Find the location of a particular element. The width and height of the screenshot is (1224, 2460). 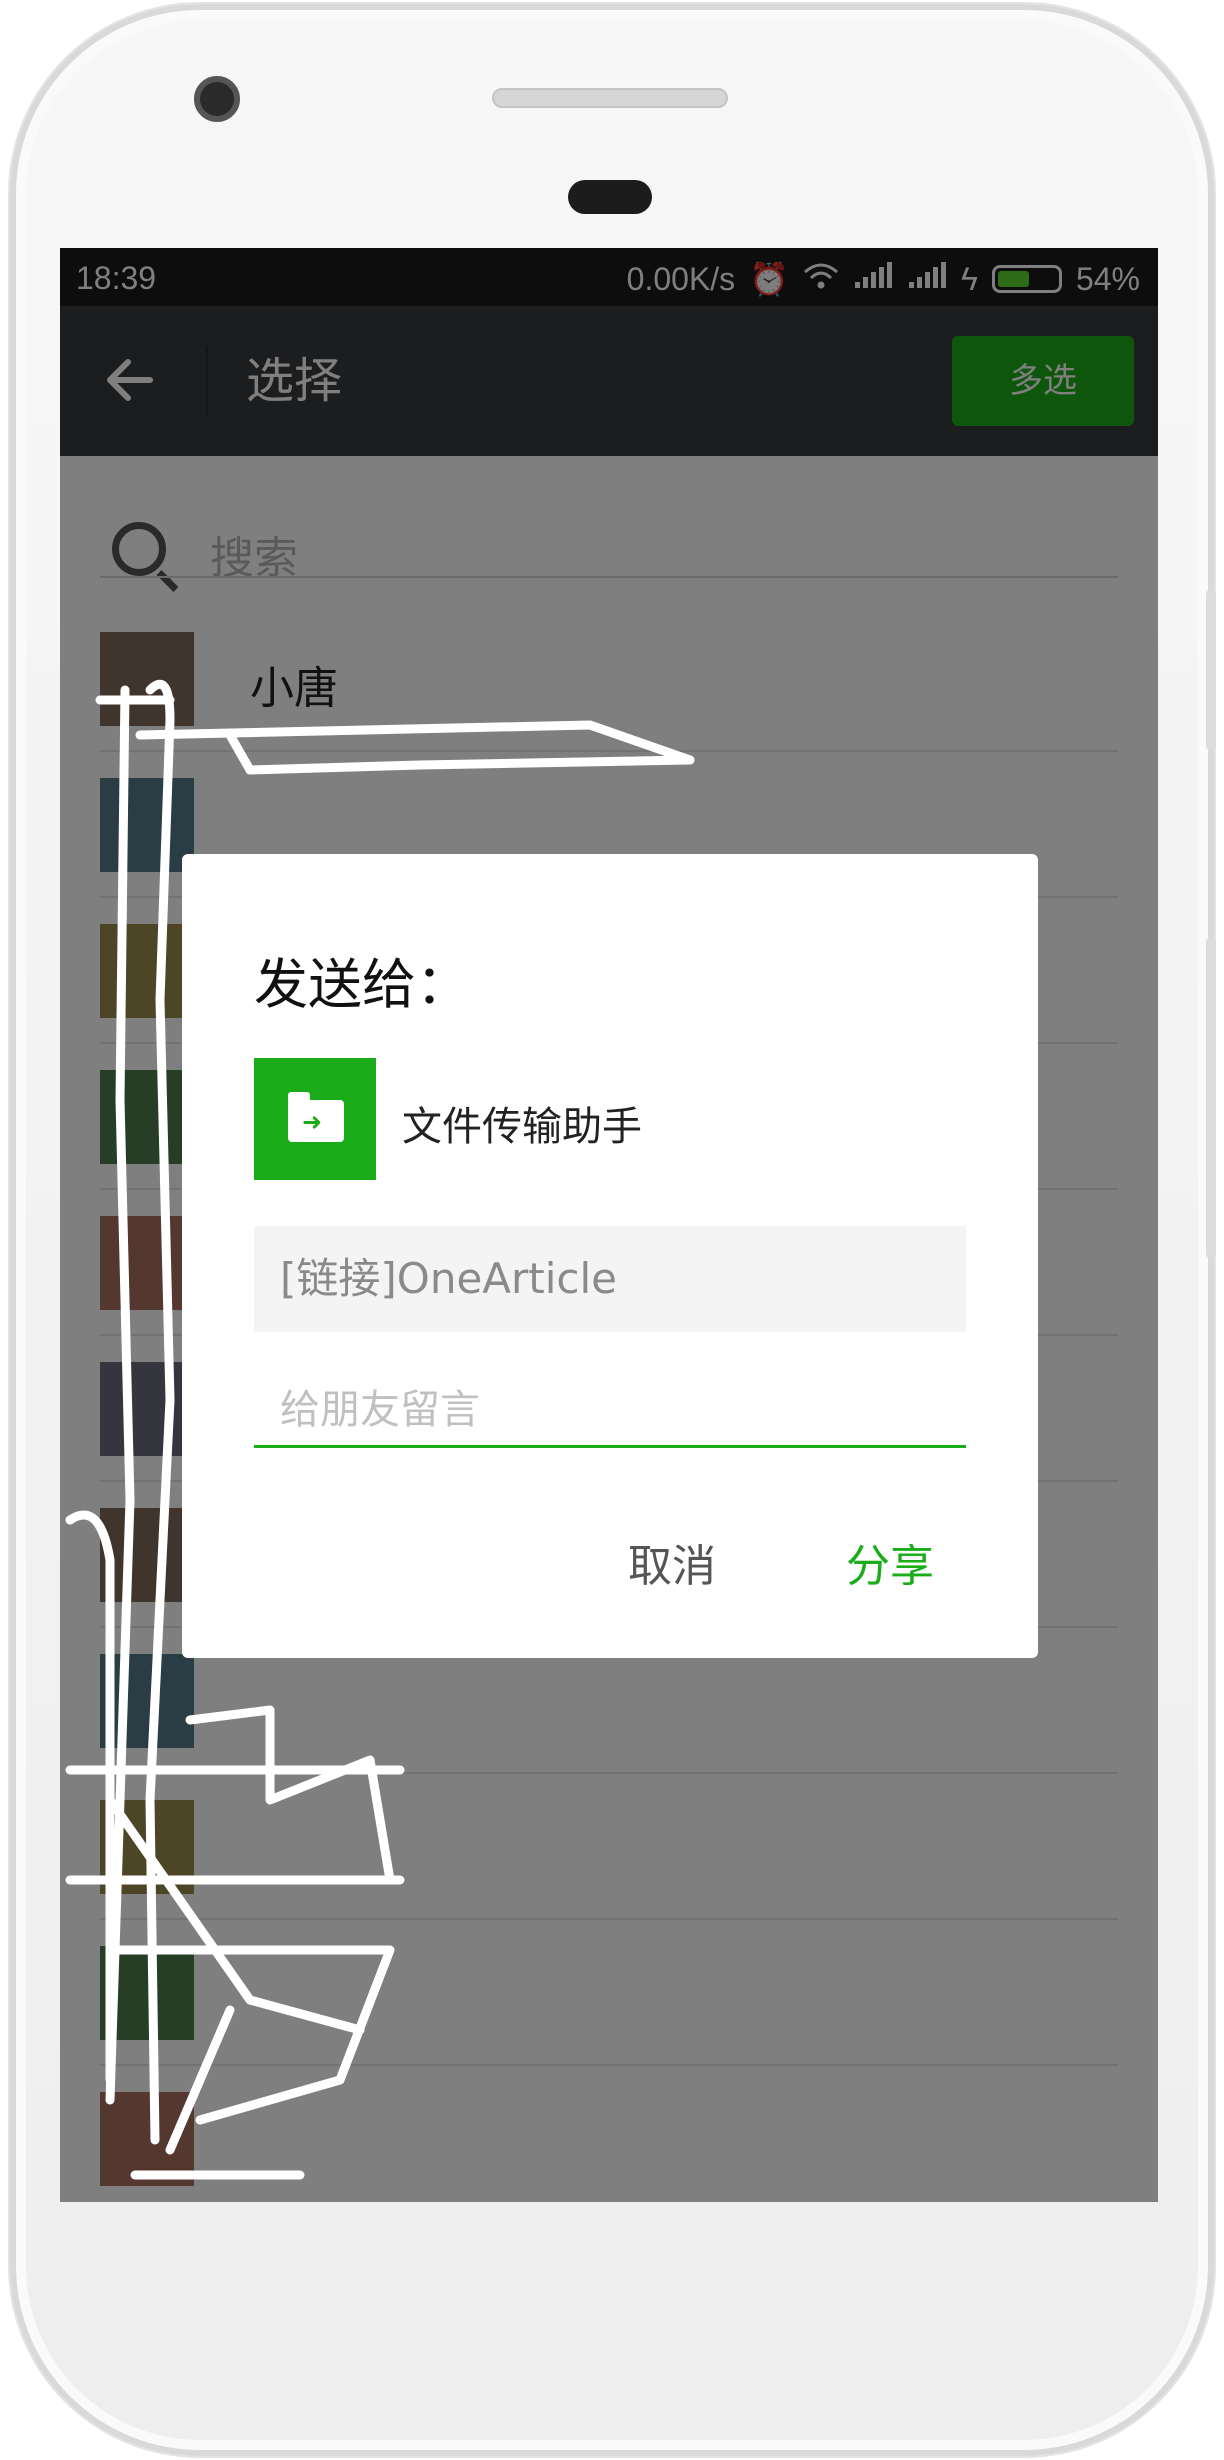

folder-shape: ➜ is located at coordinates (316, 1117).